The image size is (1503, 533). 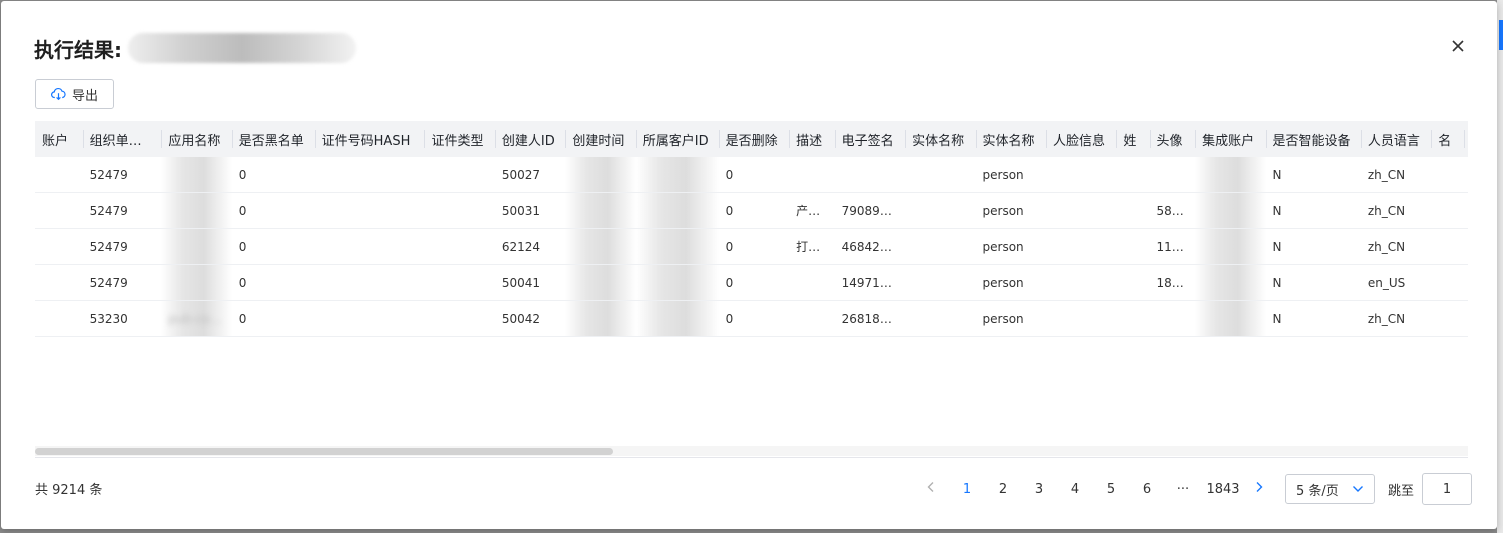 What do you see at coordinates (369, 139) in the screenshot?
I see `column-header: 证件号码HASH` at bounding box center [369, 139].